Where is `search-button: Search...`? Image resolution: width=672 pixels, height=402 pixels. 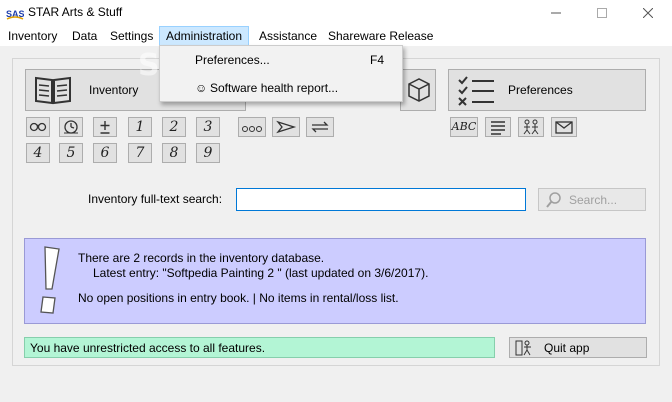
search-button: Search... is located at coordinates (592, 199).